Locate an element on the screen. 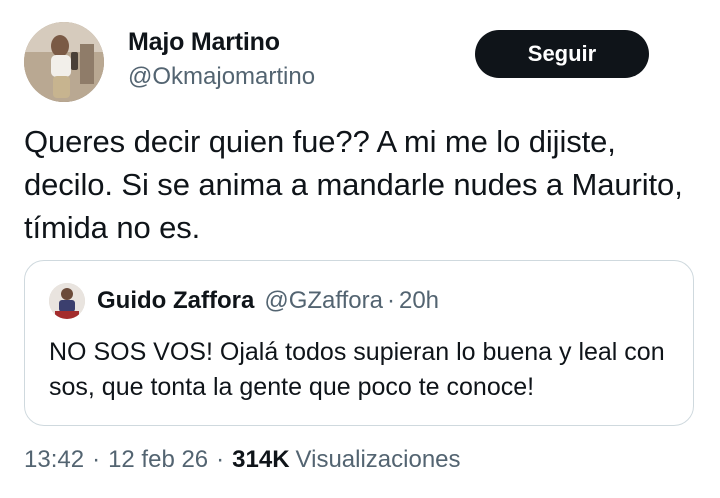  tweet-date: 12 feb 26 is located at coordinates (158, 460).